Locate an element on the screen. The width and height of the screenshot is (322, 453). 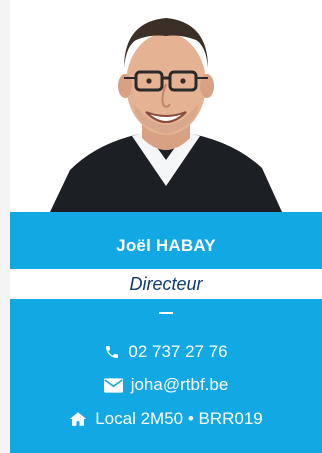
name-band: Joël HABAY is located at coordinates (166, 240).